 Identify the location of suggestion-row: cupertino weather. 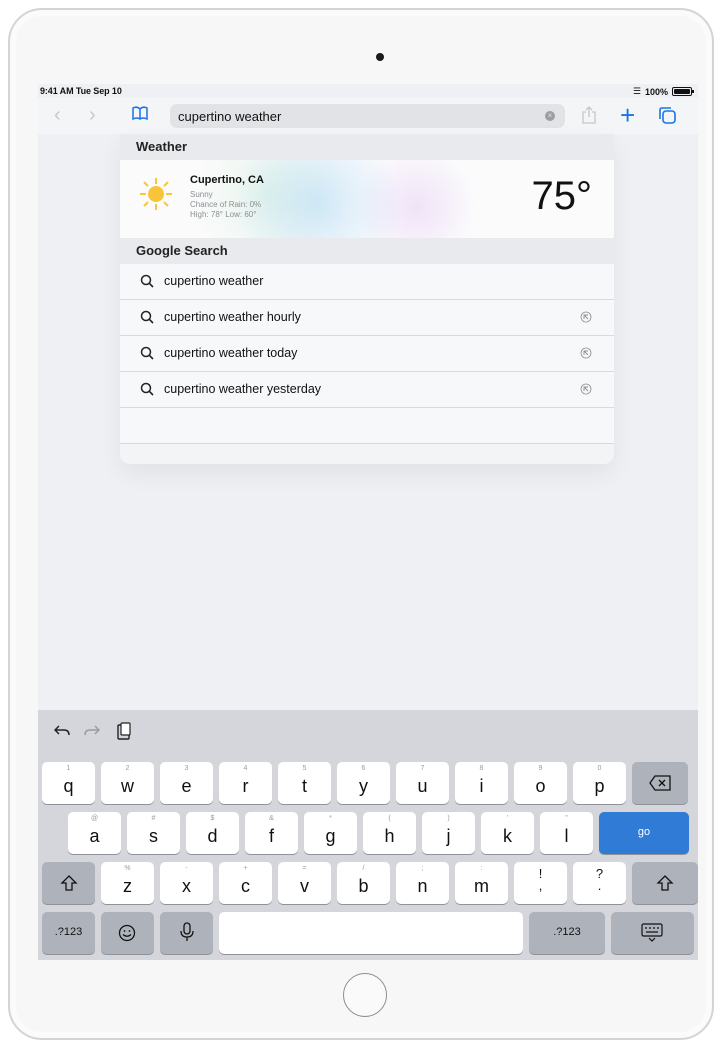
(367, 282).